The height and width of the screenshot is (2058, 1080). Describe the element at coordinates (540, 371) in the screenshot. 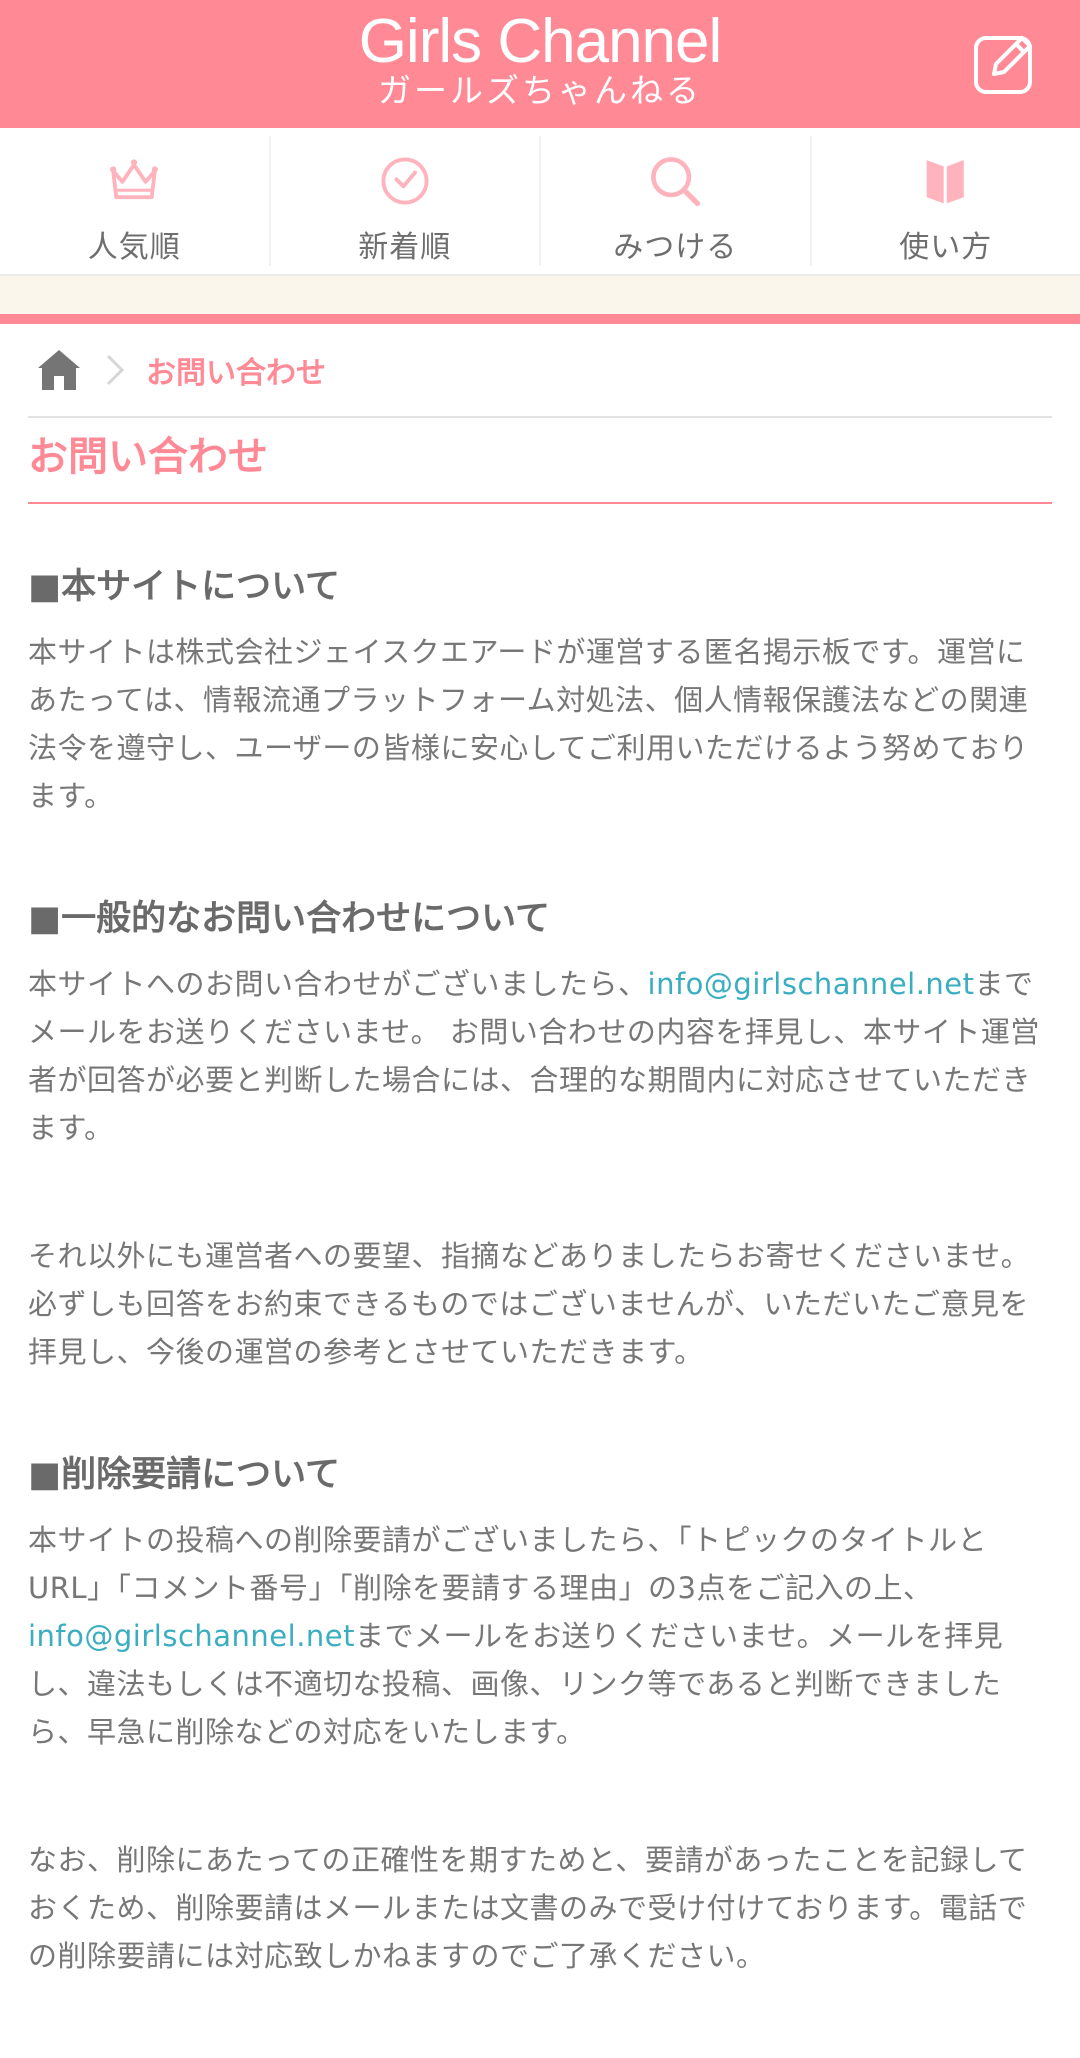

I see `breadcrumb: お問い合わせ` at that location.